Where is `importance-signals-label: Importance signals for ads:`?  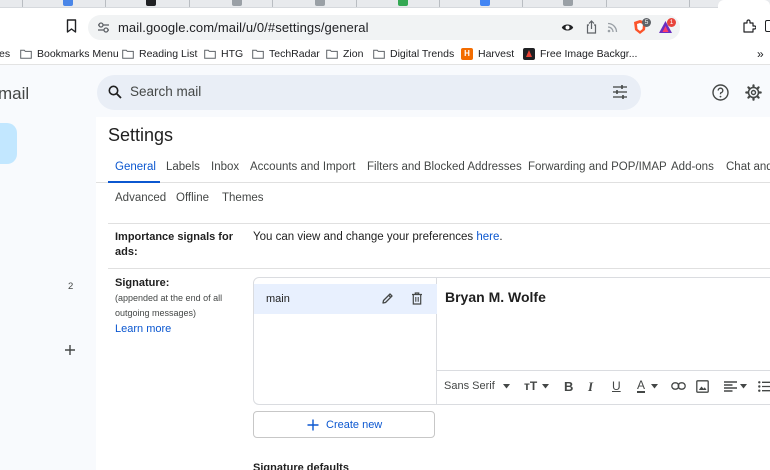
importance-signals-label: Importance signals for ads: is located at coordinates (174, 245).